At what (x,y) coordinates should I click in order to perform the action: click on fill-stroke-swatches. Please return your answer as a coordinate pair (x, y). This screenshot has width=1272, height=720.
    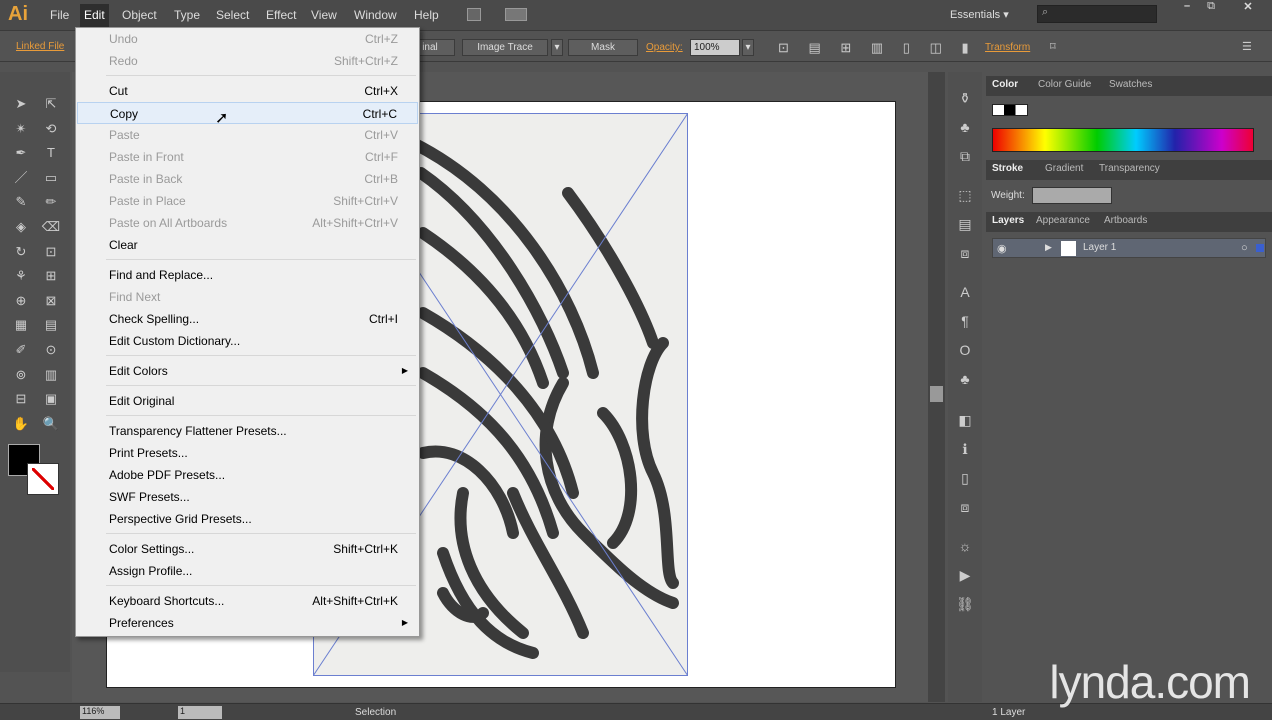
    Looking at the image, I should click on (1010, 110).